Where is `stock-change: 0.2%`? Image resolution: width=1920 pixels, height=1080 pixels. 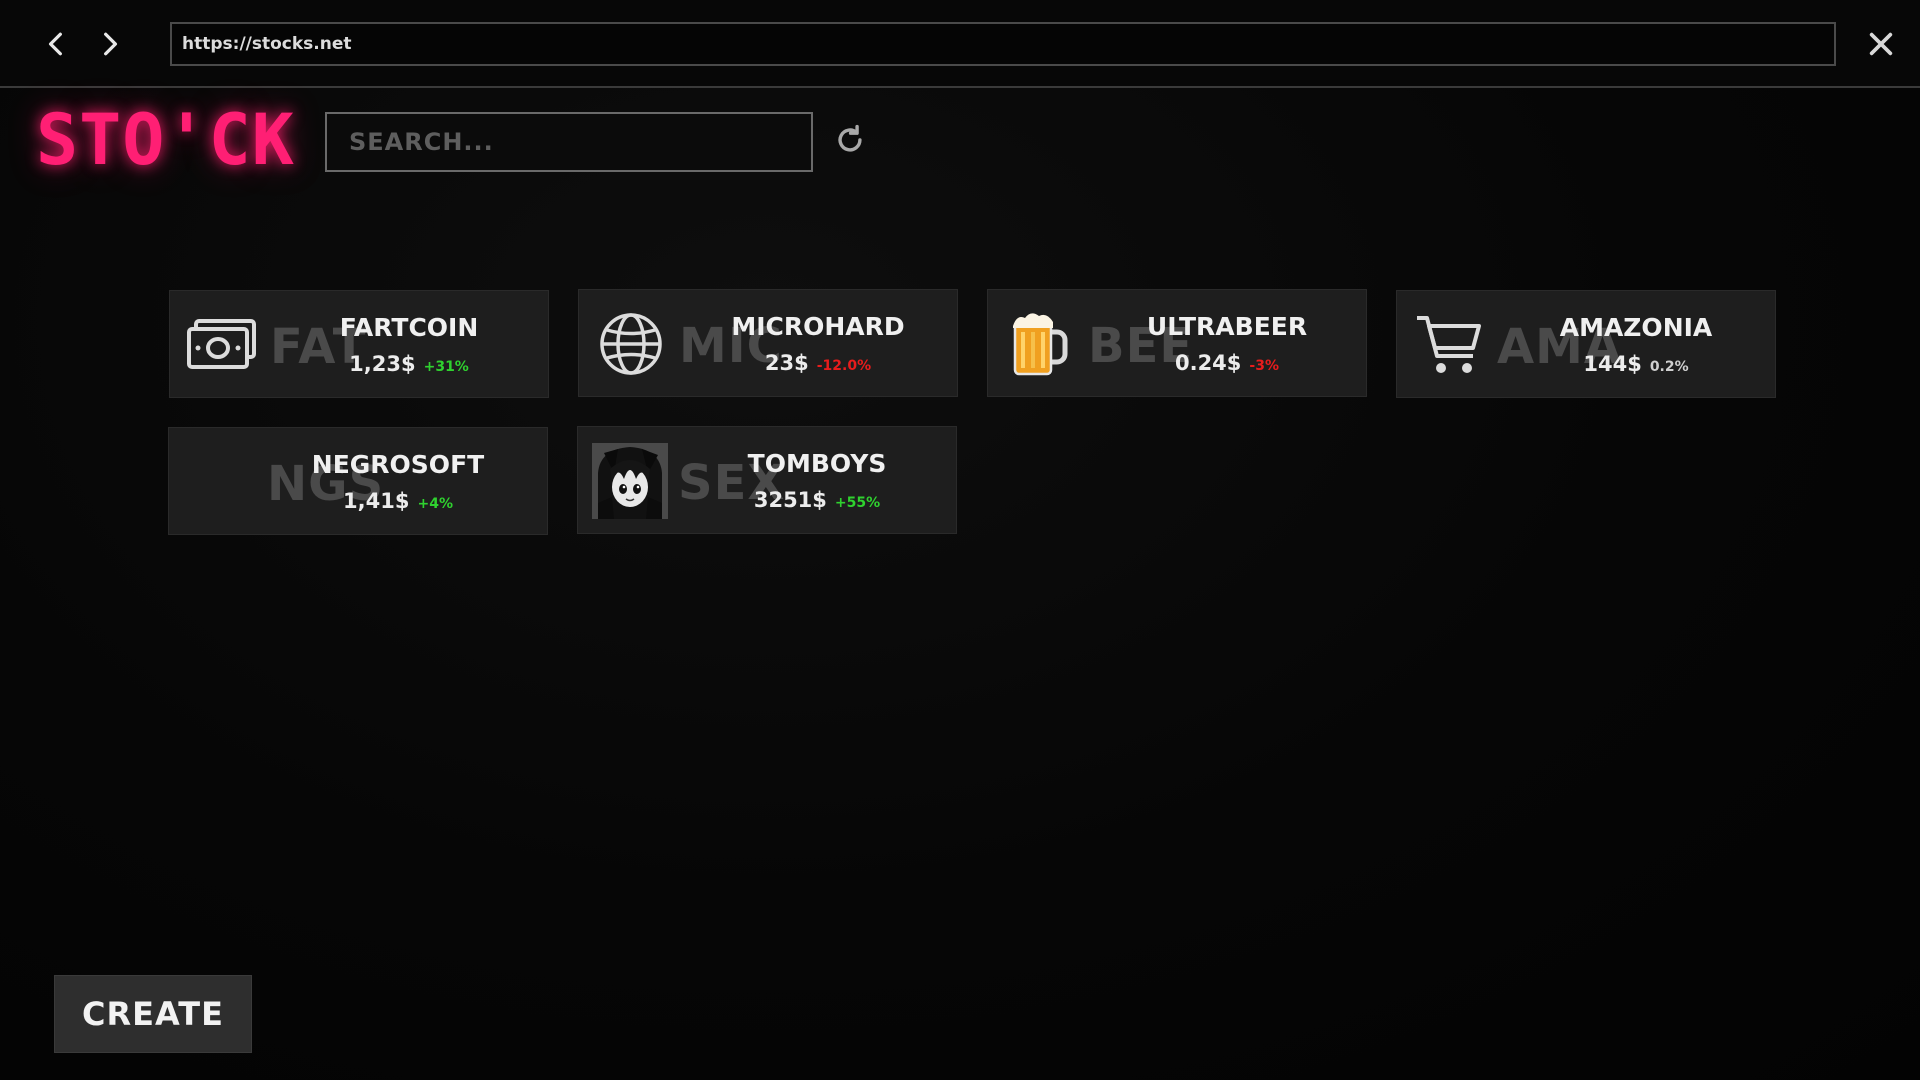
stock-change: 0.2% is located at coordinates (1669, 367).